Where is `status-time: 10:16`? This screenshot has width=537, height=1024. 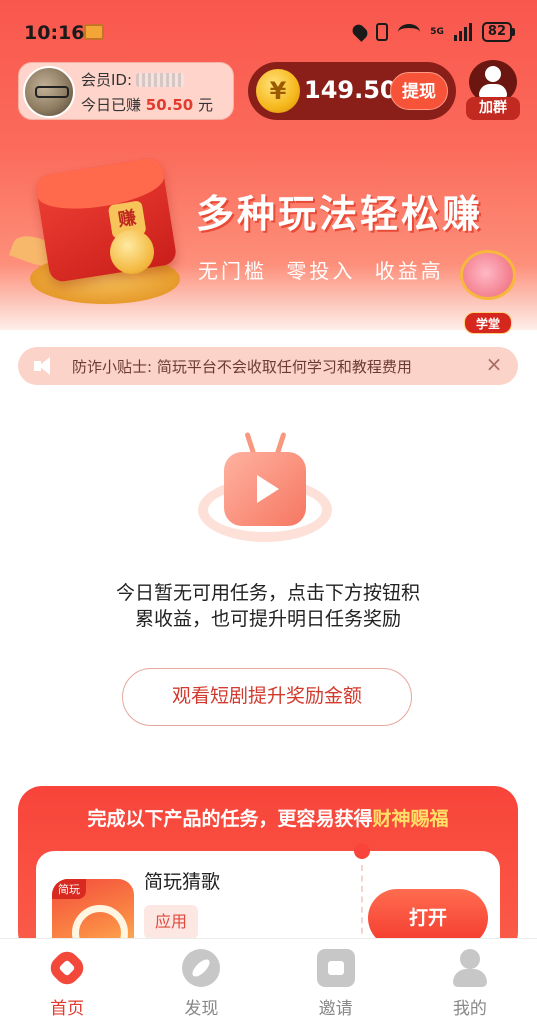 status-time: 10:16 is located at coordinates (54, 33).